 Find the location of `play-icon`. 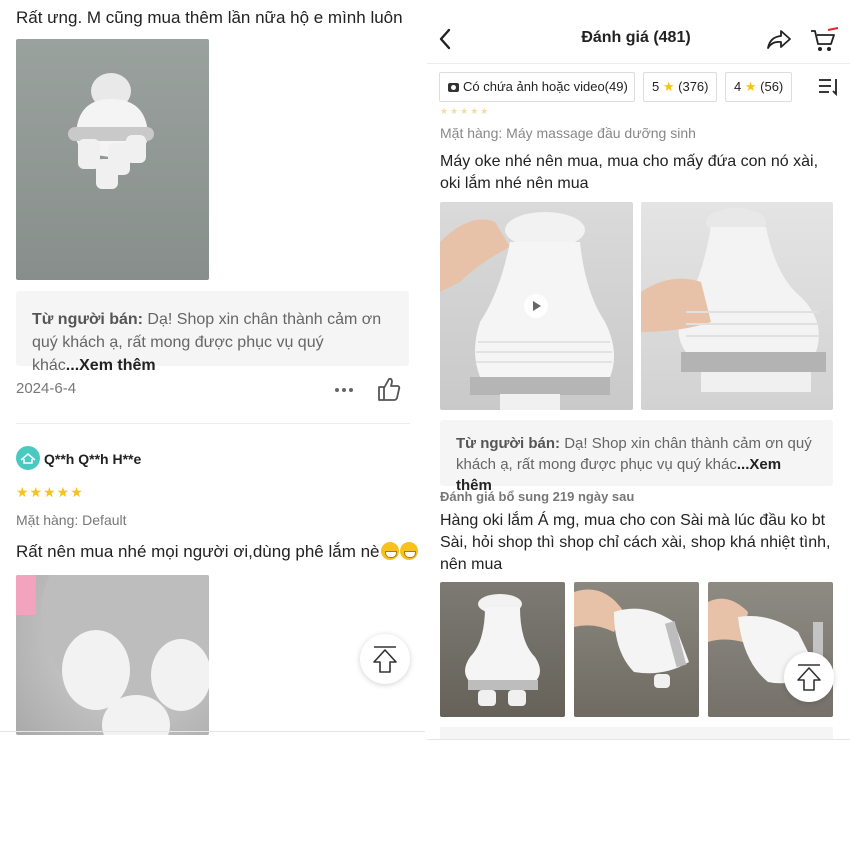

play-icon is located at coordinates (536, 306).